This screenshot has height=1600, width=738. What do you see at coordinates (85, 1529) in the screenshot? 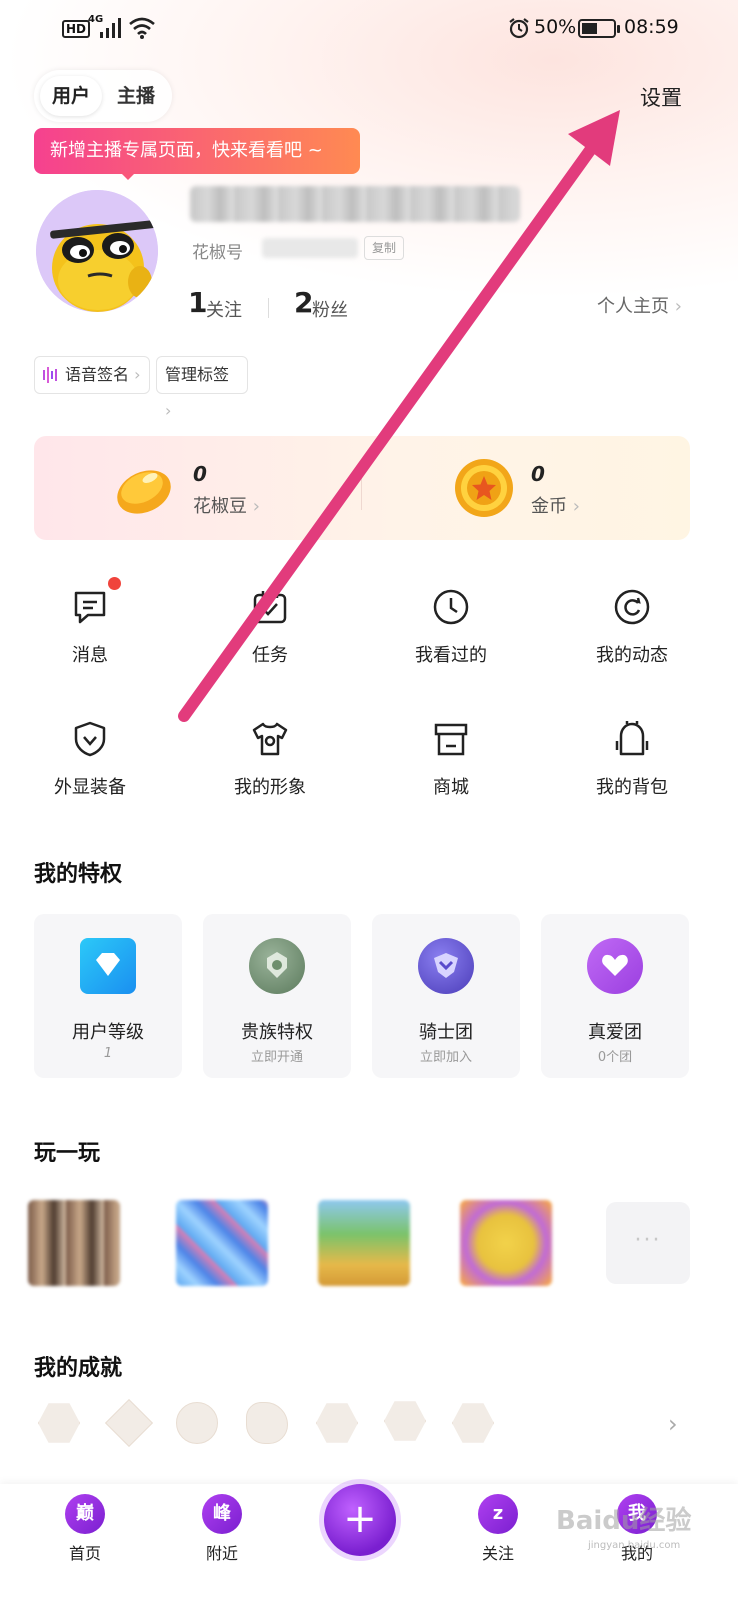
I see `nav-home: 巅 首页` at bounding box center [85, 1529].